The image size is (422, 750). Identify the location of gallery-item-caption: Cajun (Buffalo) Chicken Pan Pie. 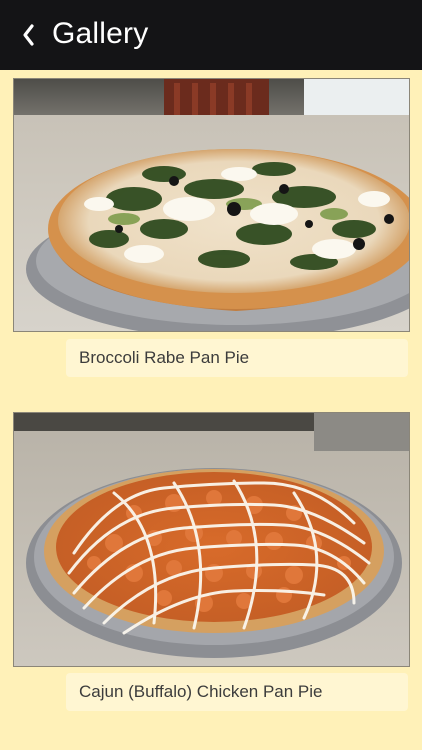
(237, 692).